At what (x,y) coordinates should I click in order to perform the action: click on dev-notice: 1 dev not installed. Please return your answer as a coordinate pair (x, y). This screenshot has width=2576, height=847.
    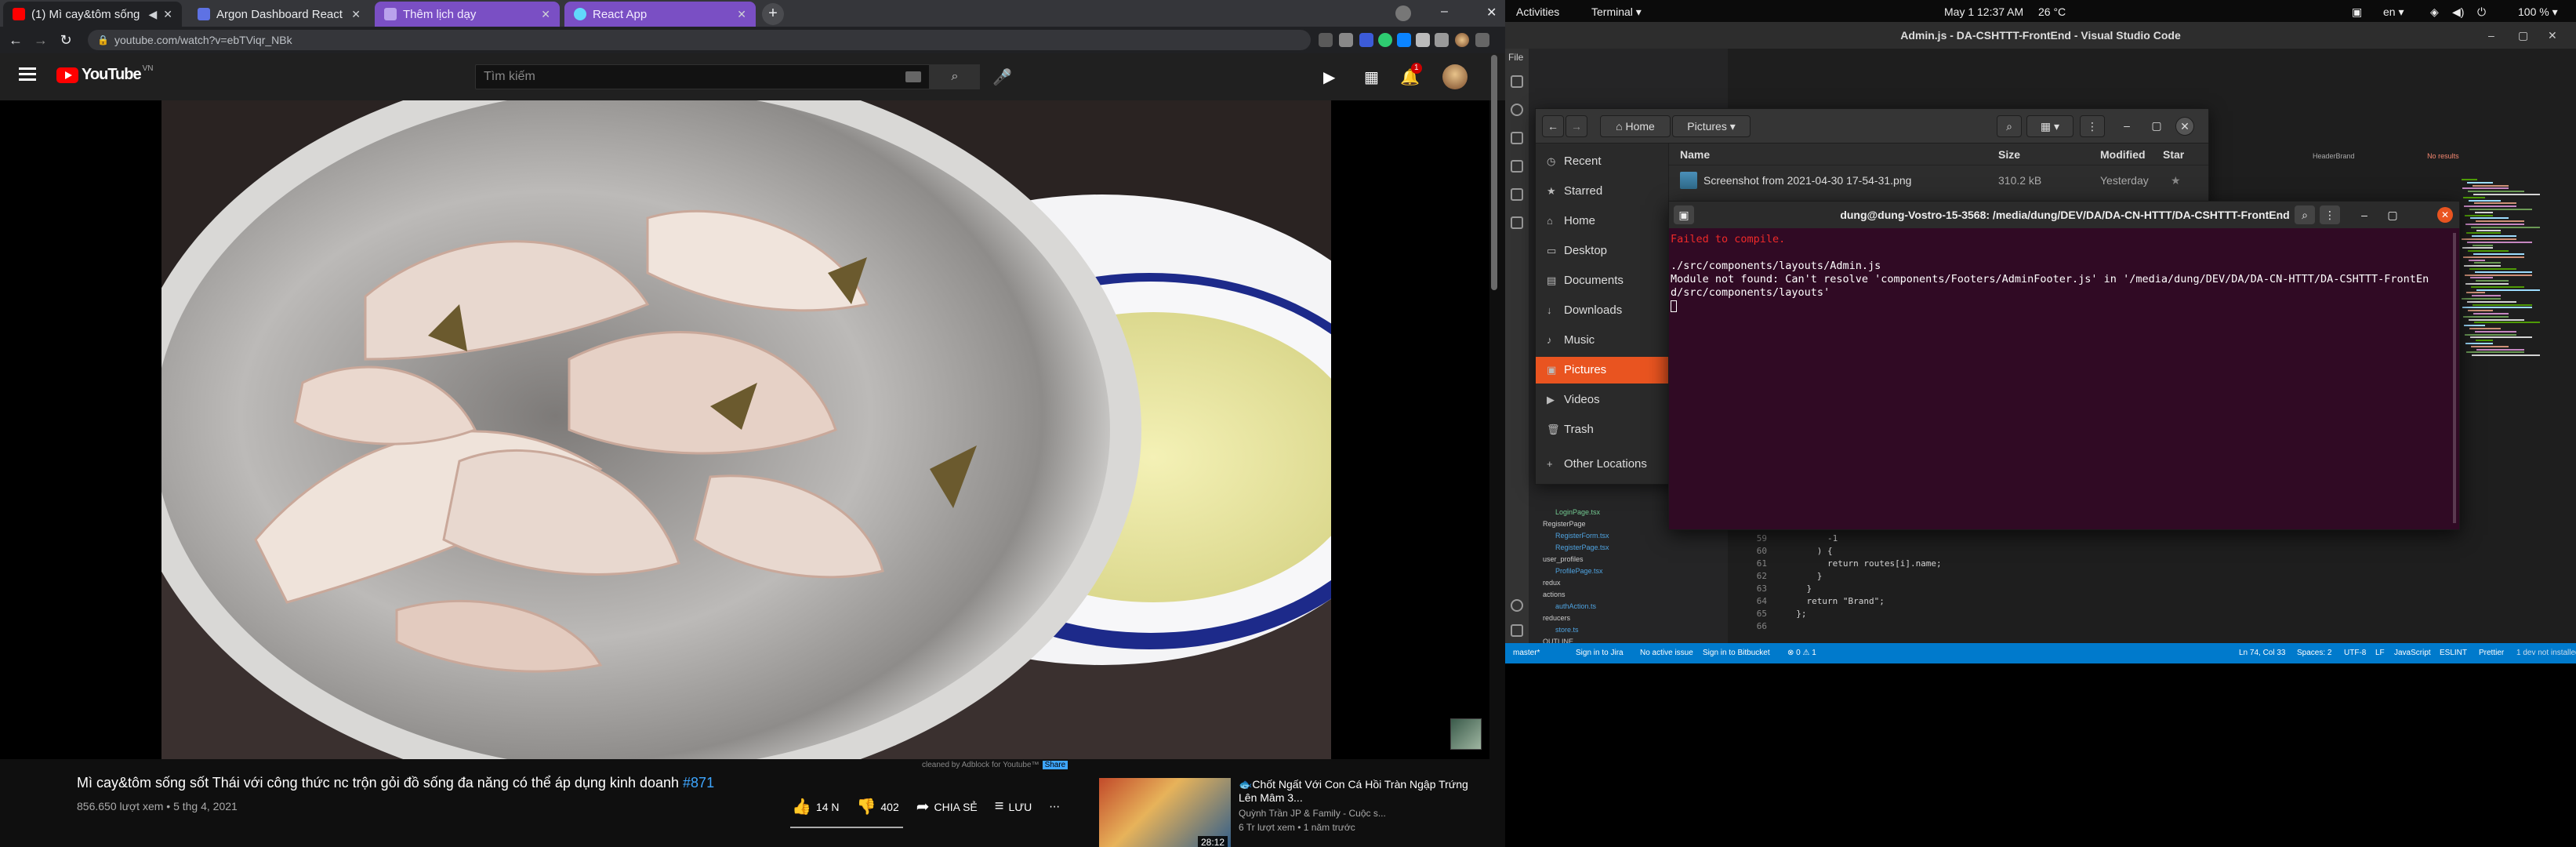
    Looking at the image, I should click on (2546, 653).